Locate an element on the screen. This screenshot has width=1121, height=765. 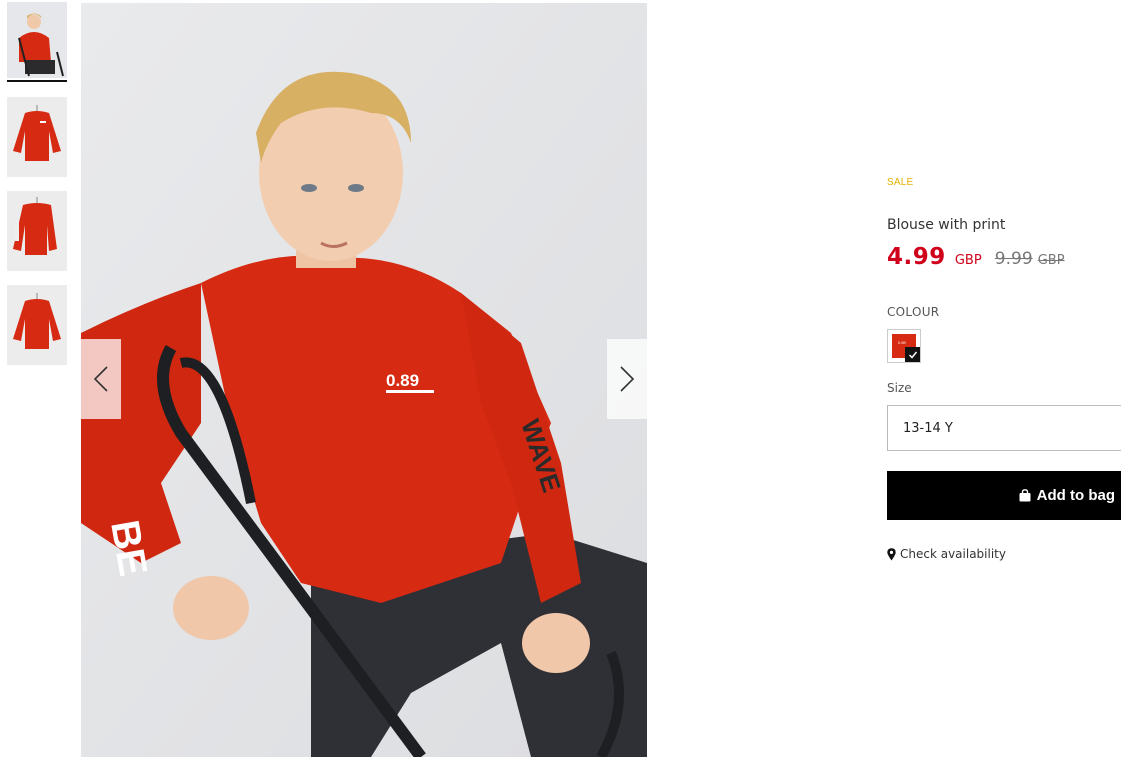
check-availability-label: Check availability is located at coordinates (953, 554).